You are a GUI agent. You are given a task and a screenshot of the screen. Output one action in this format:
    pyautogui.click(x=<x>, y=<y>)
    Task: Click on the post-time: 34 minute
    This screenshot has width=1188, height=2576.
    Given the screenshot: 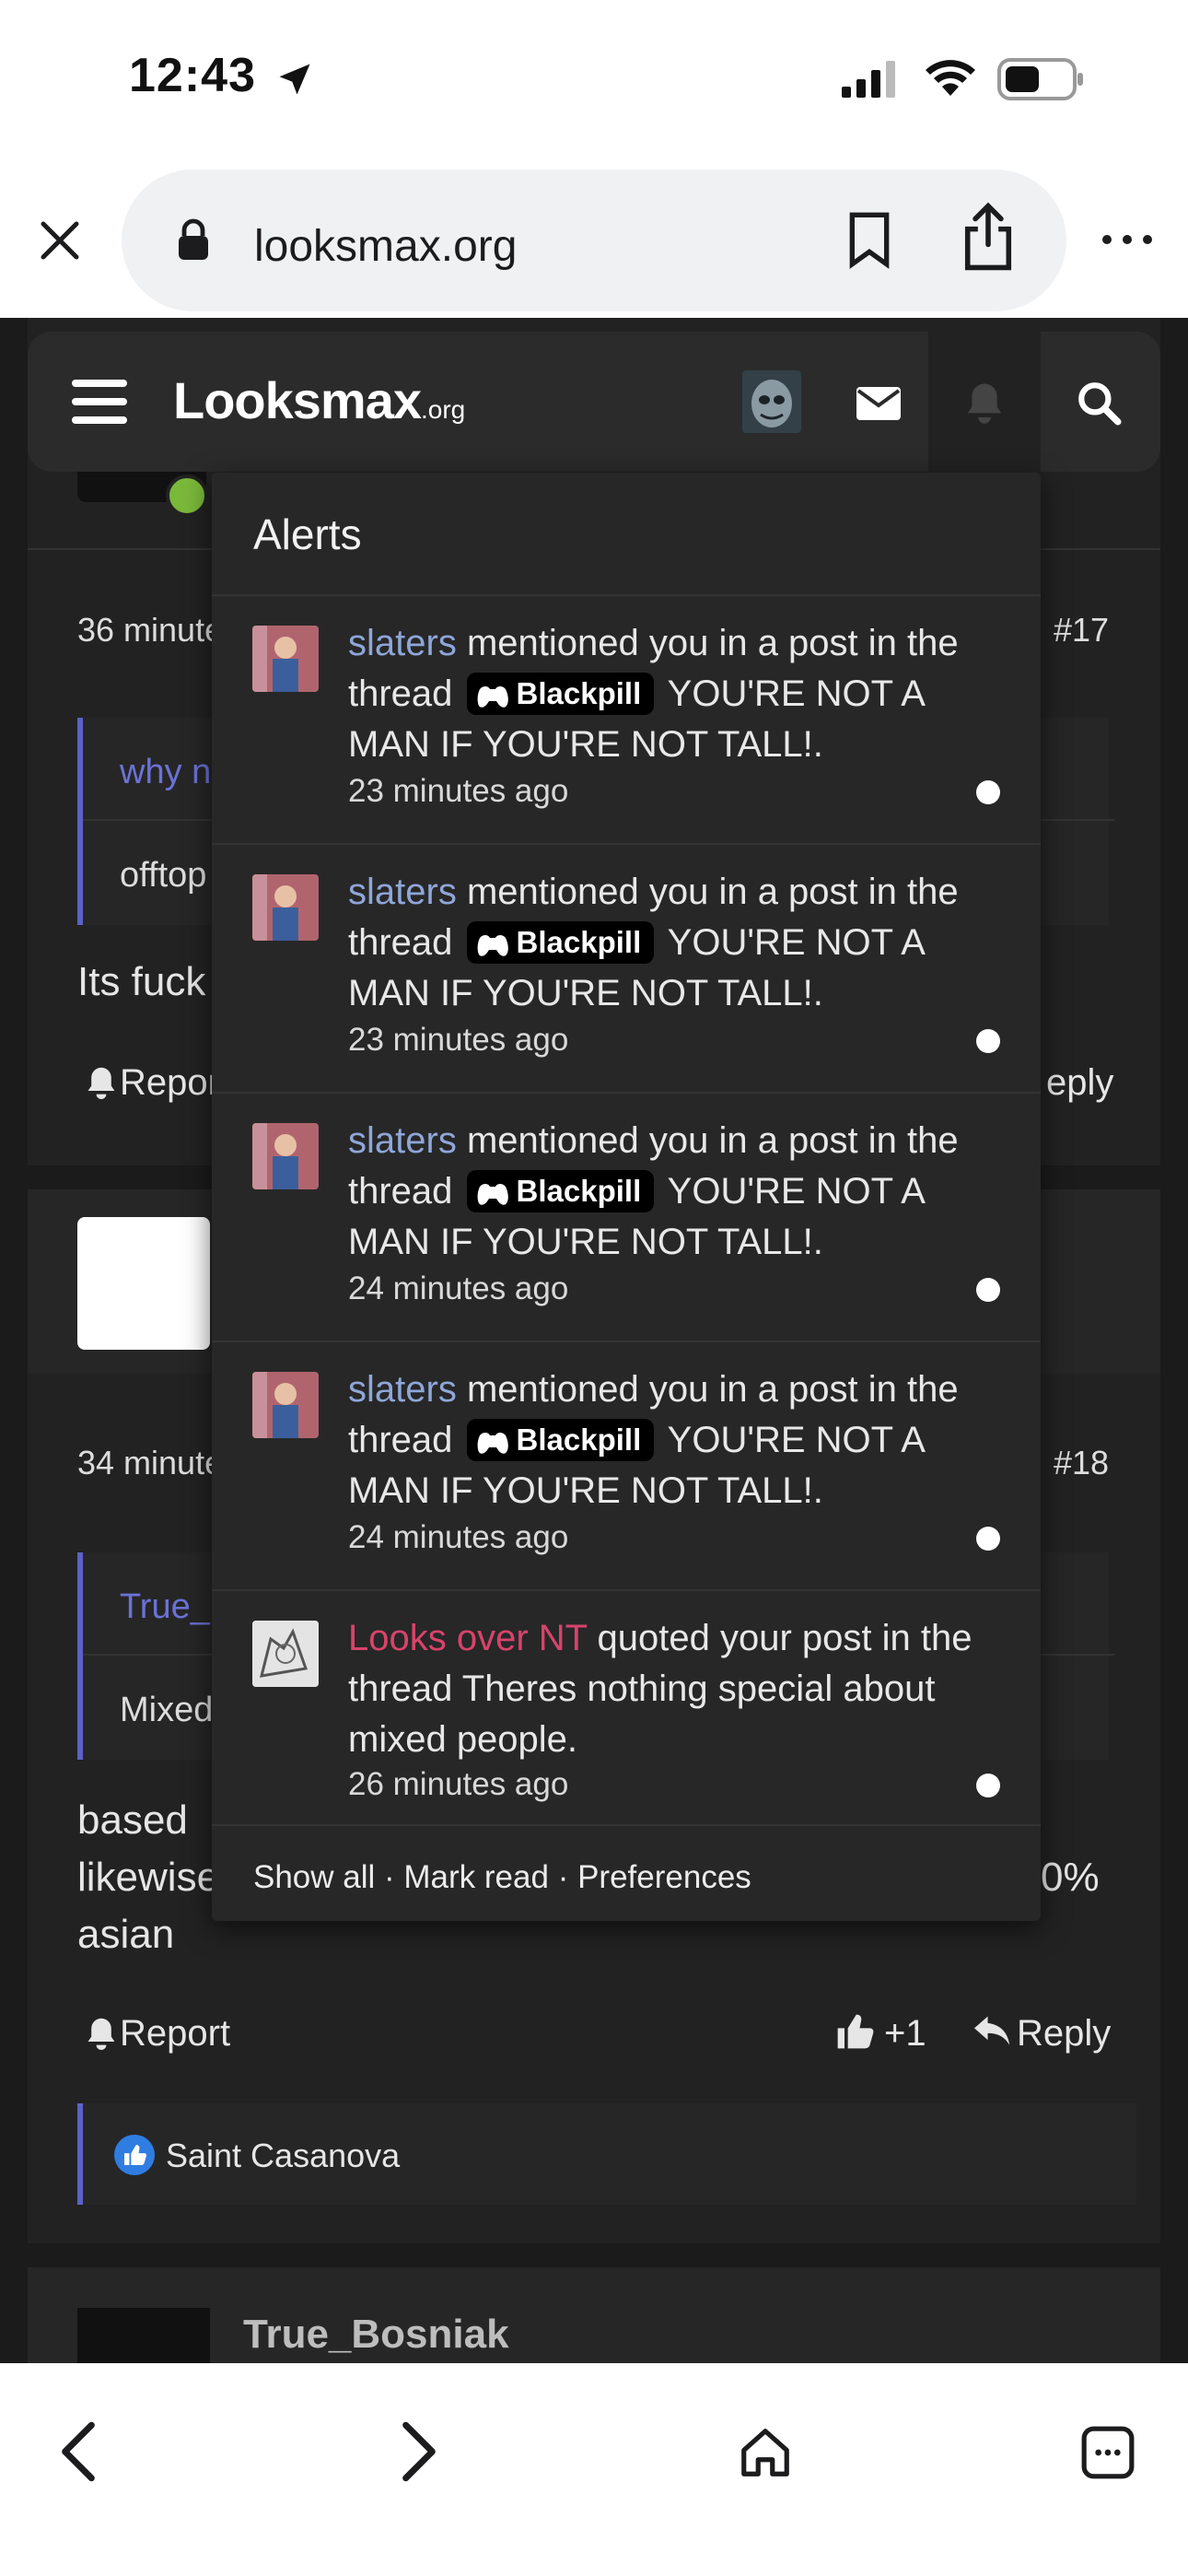 What is the action you would take?
    pyautogui.click(x=150, y=1463)
    